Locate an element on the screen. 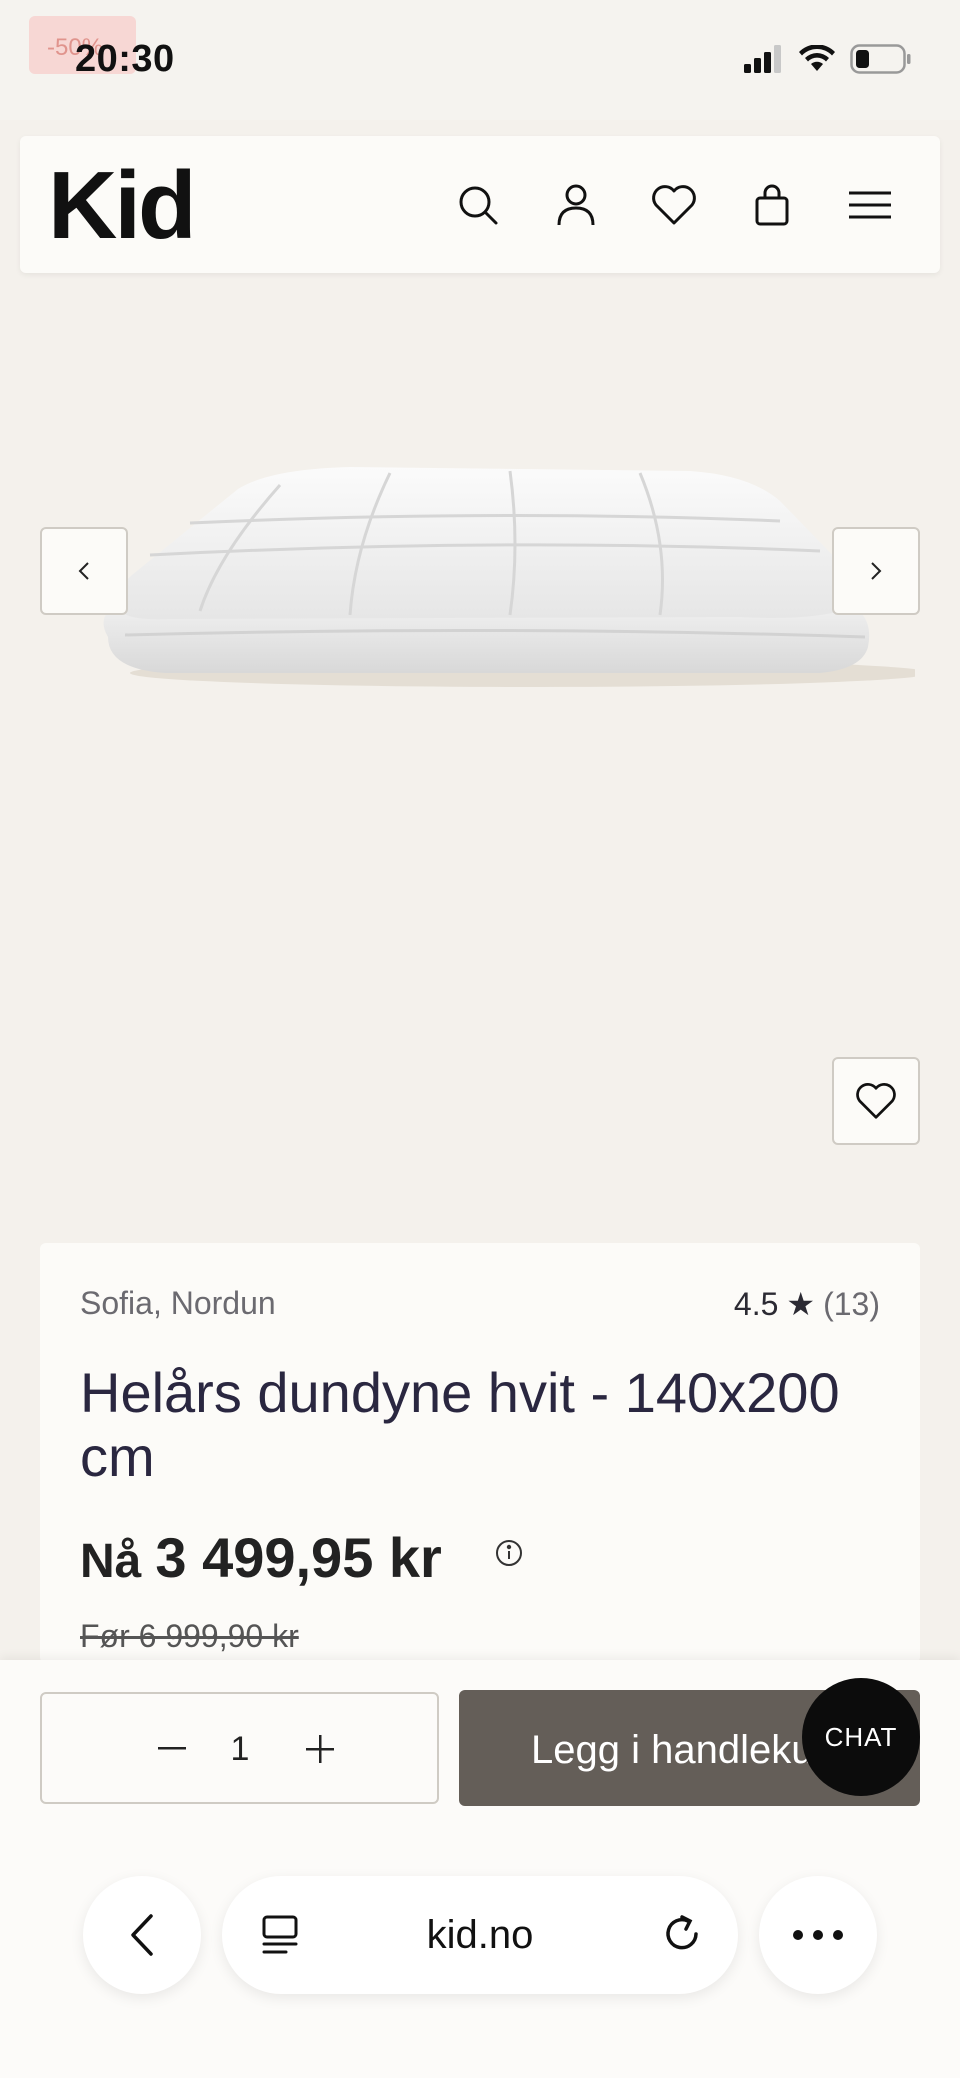 Image resolution: width=960 pixels, height=2078 pixels. rating-value: 4.5 is located at coordinates (756, 1303).